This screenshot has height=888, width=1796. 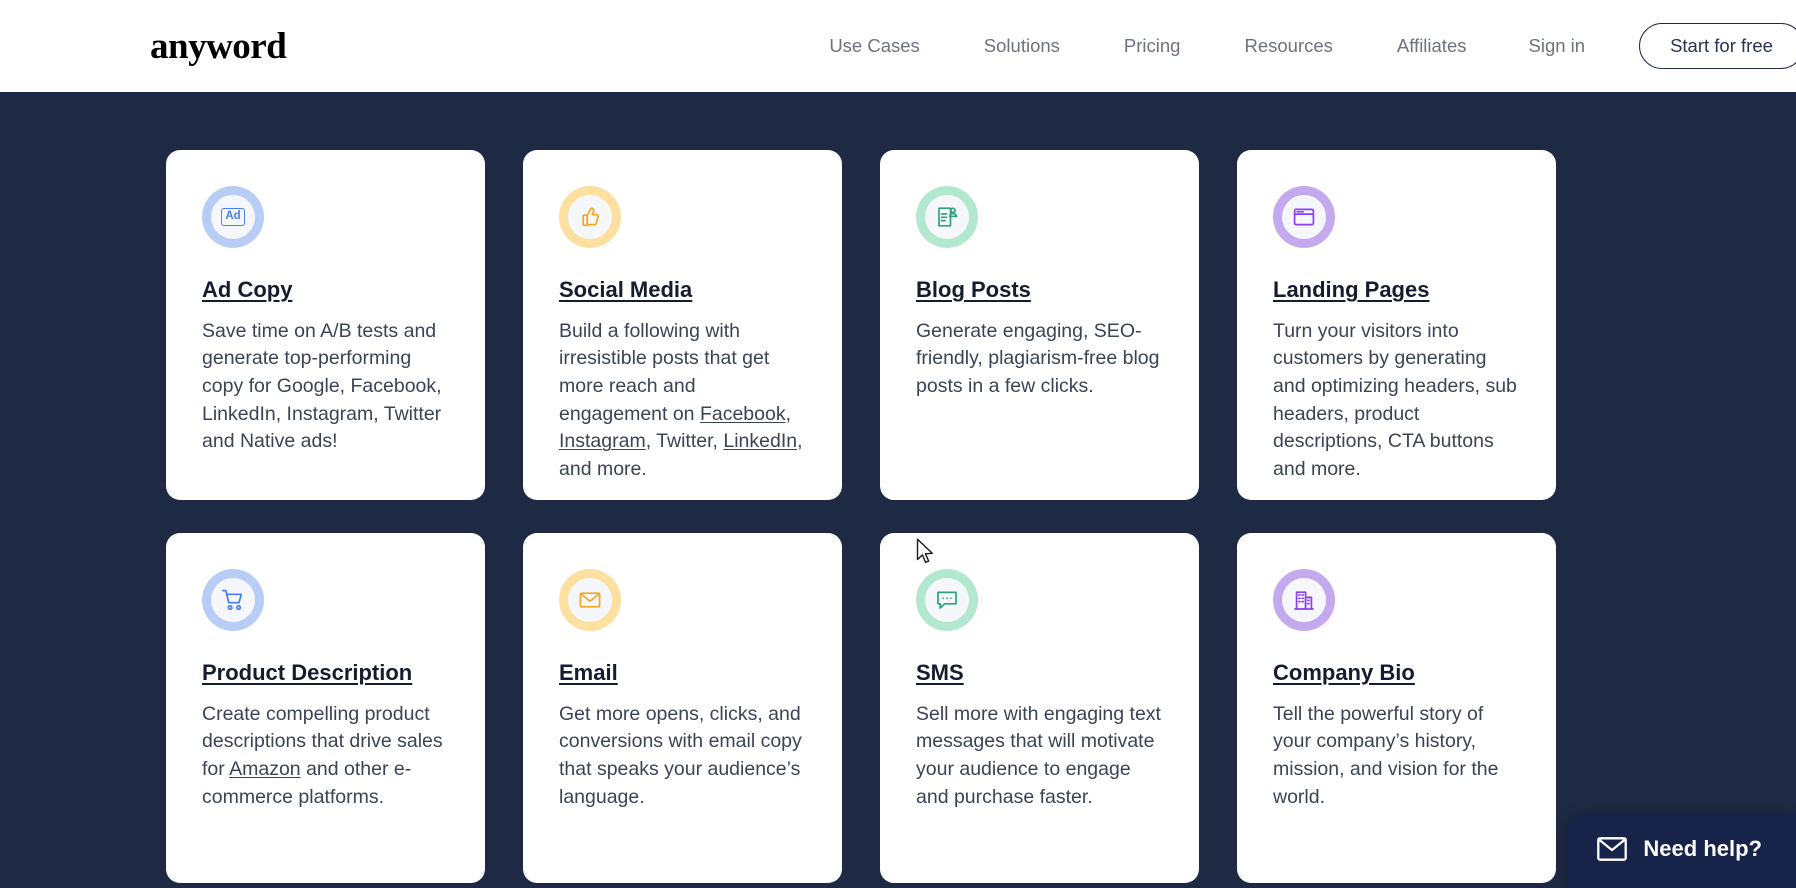 I want to click on card-title-link: Product Description, so click(x=307, y=673).